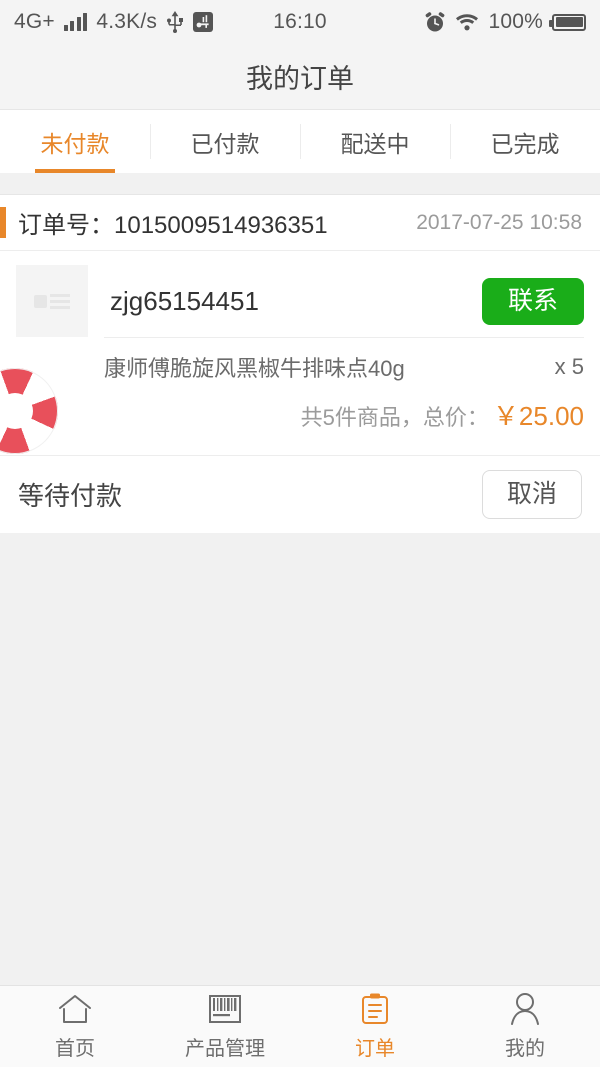 Image resolution: width=600 pixels, height=1067 pixels. I want to click on nav-item-product-management: 产品管理, so click(225, 1026).